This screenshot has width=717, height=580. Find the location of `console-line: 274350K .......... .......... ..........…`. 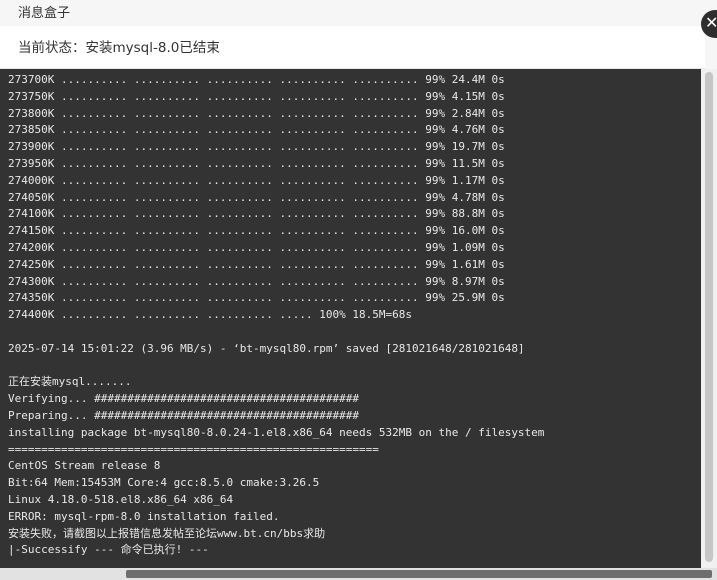

console-line: 274350K .......... .......... ..........… is located at coordinates (256, 298).